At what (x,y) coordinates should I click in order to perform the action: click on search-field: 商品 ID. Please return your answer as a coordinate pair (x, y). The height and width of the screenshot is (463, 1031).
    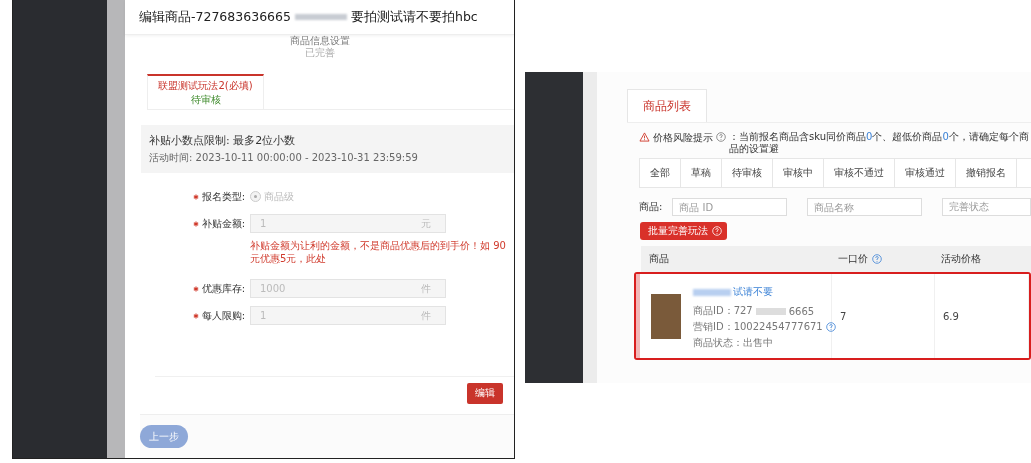
    Looking at the image, I should click on (730, 207).